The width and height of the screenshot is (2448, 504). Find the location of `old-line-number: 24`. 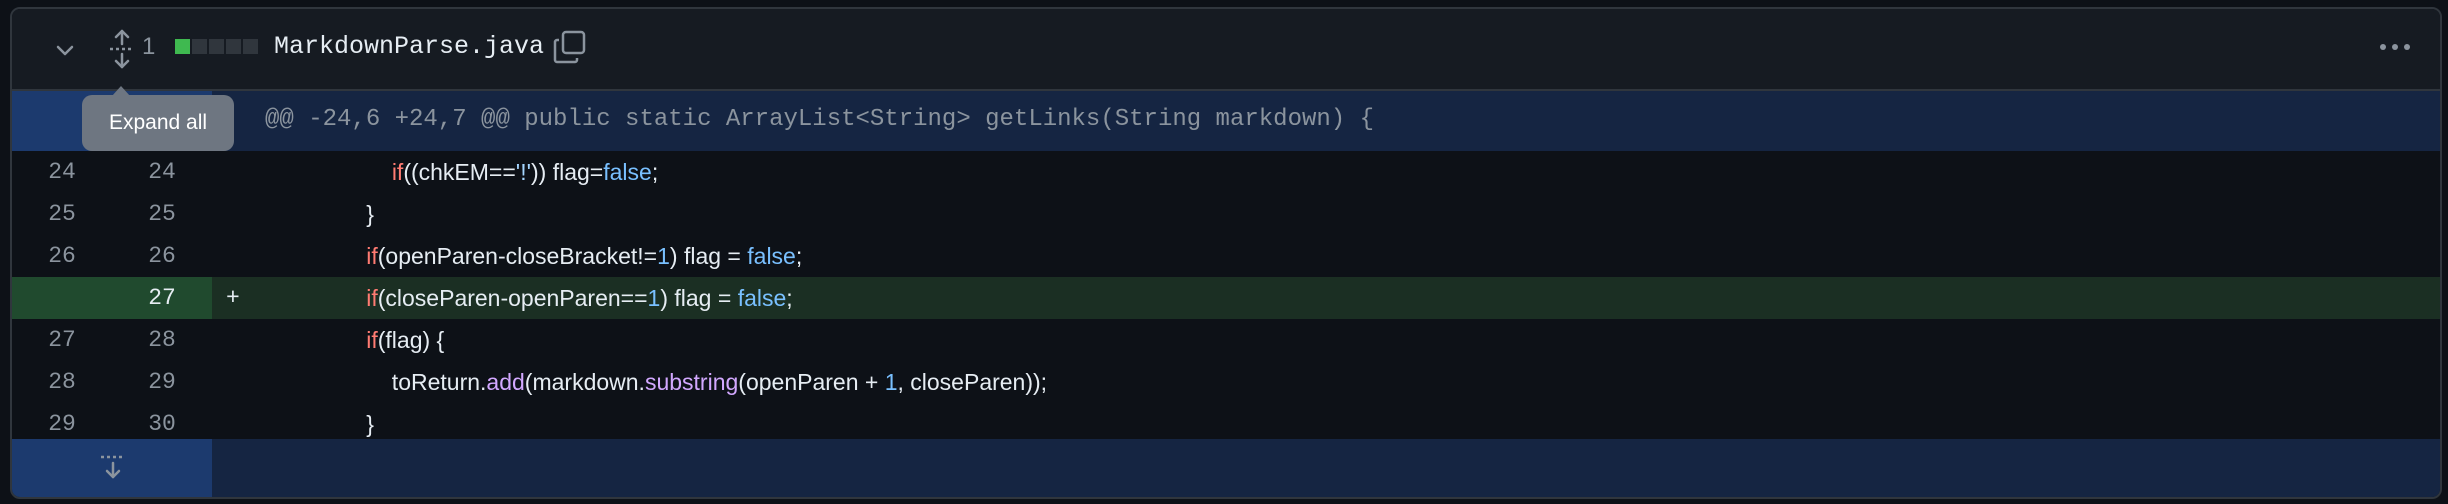

old-line-number: 24 is located at coordinates (62, 172).